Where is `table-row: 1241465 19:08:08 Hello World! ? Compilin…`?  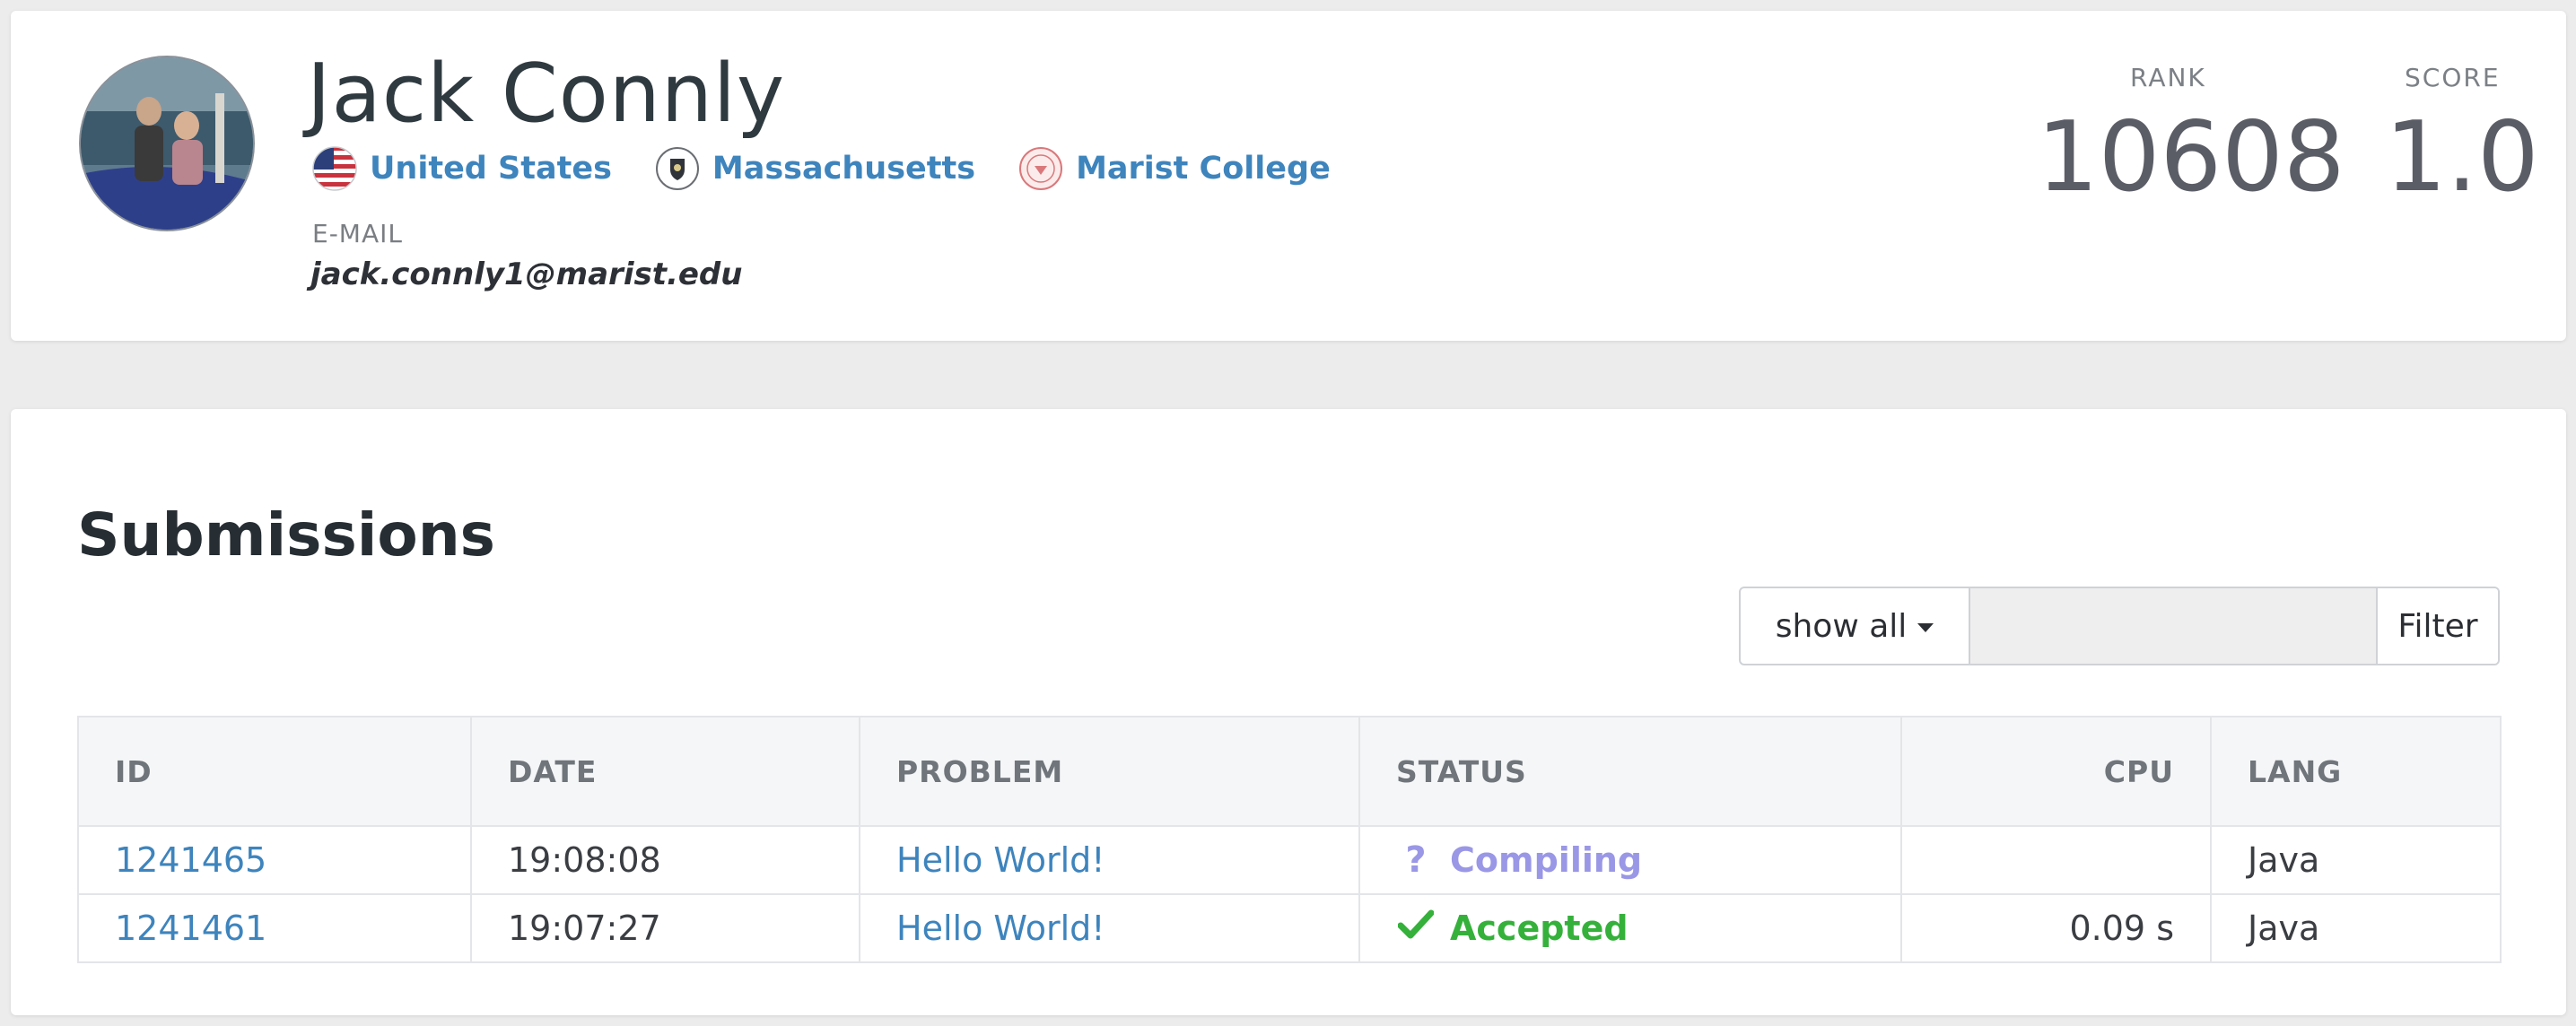
table-row: 1241465 19:08:08 Hello World! ? Compilin… is located at coordinates (1289, 860).